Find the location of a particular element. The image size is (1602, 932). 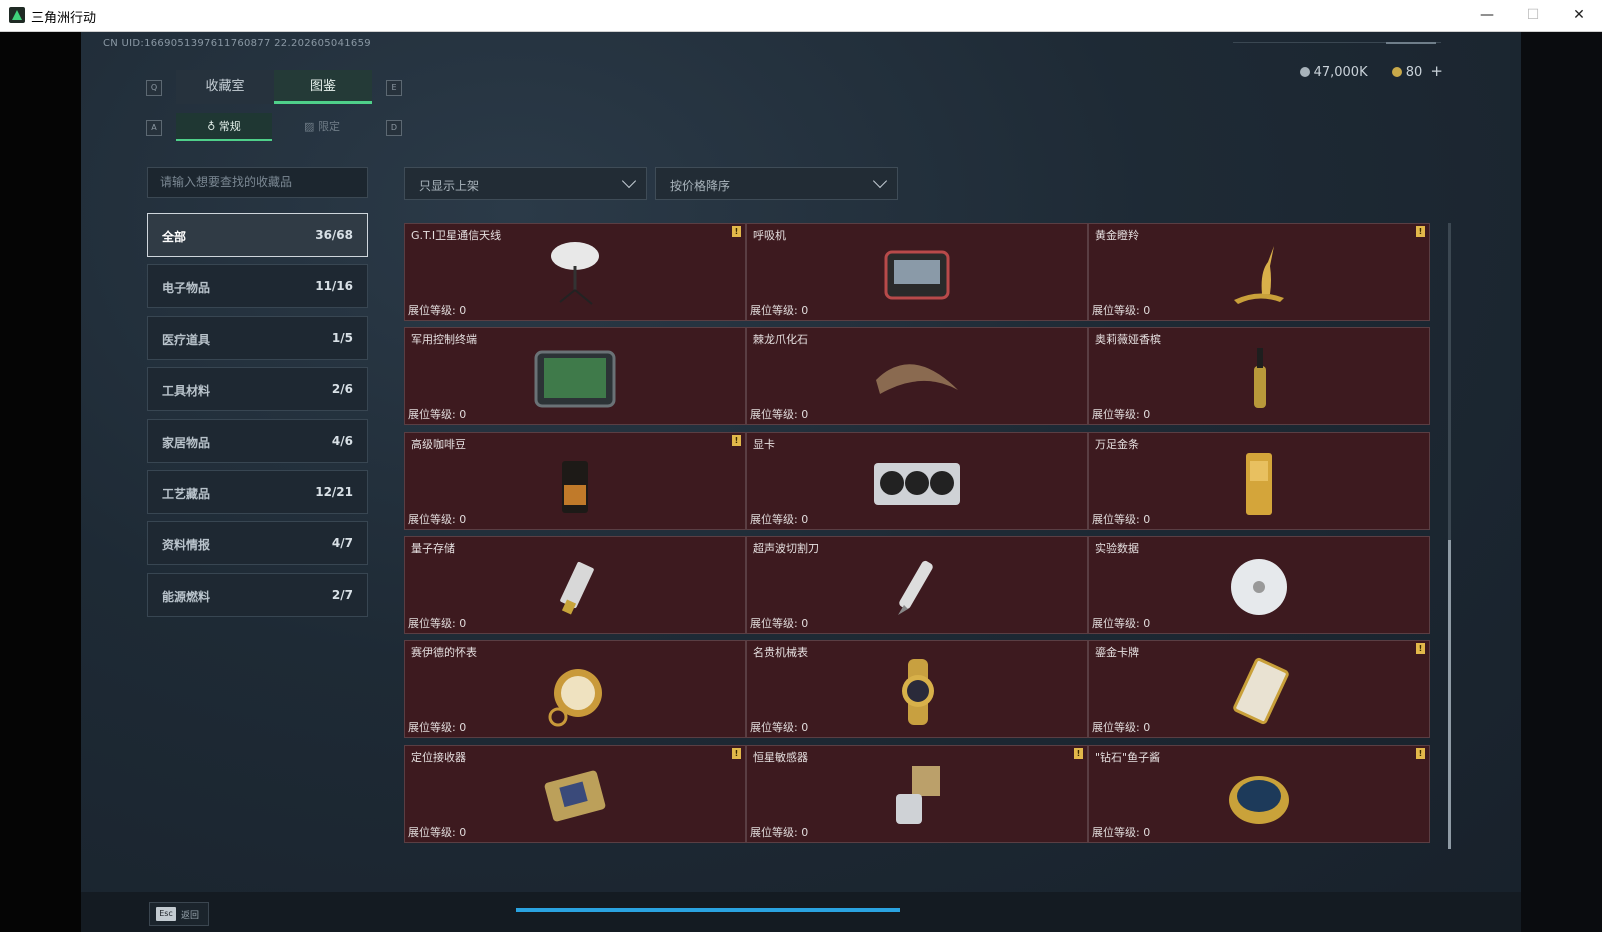

item-name: 奥莉薇娅香槟 is located at coordinates (1128, 340).